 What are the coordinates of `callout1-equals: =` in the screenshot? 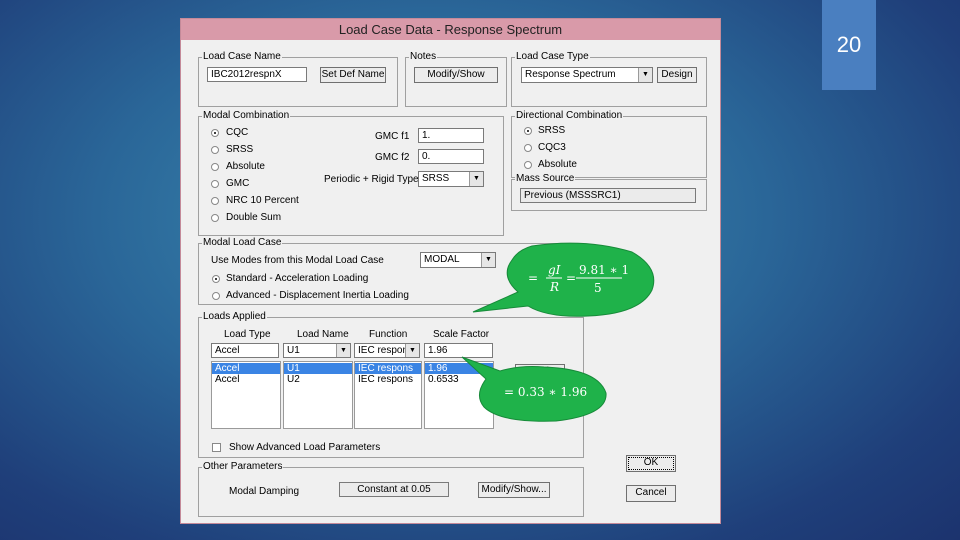 It's located at (571, 278).